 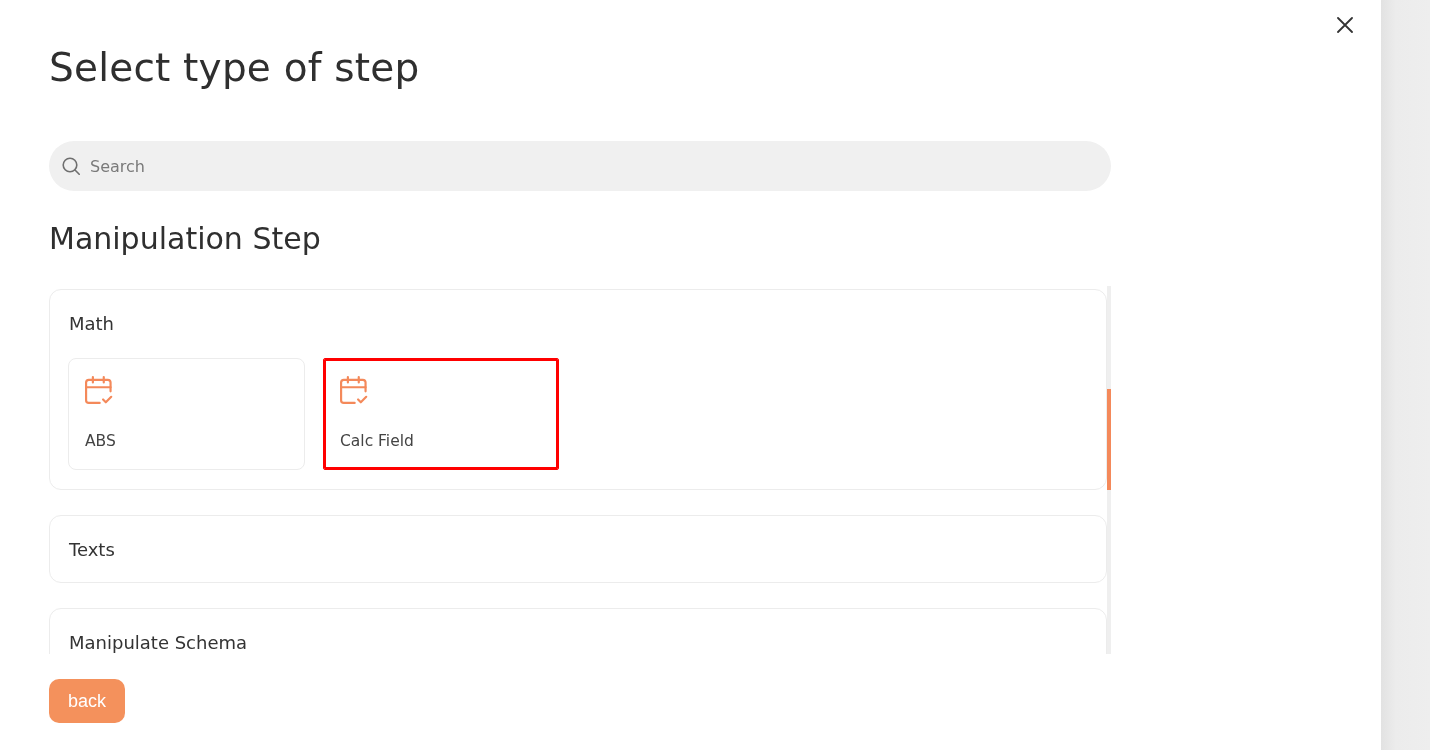 I want to click on search-field: Search, so click(x=580, y=166).